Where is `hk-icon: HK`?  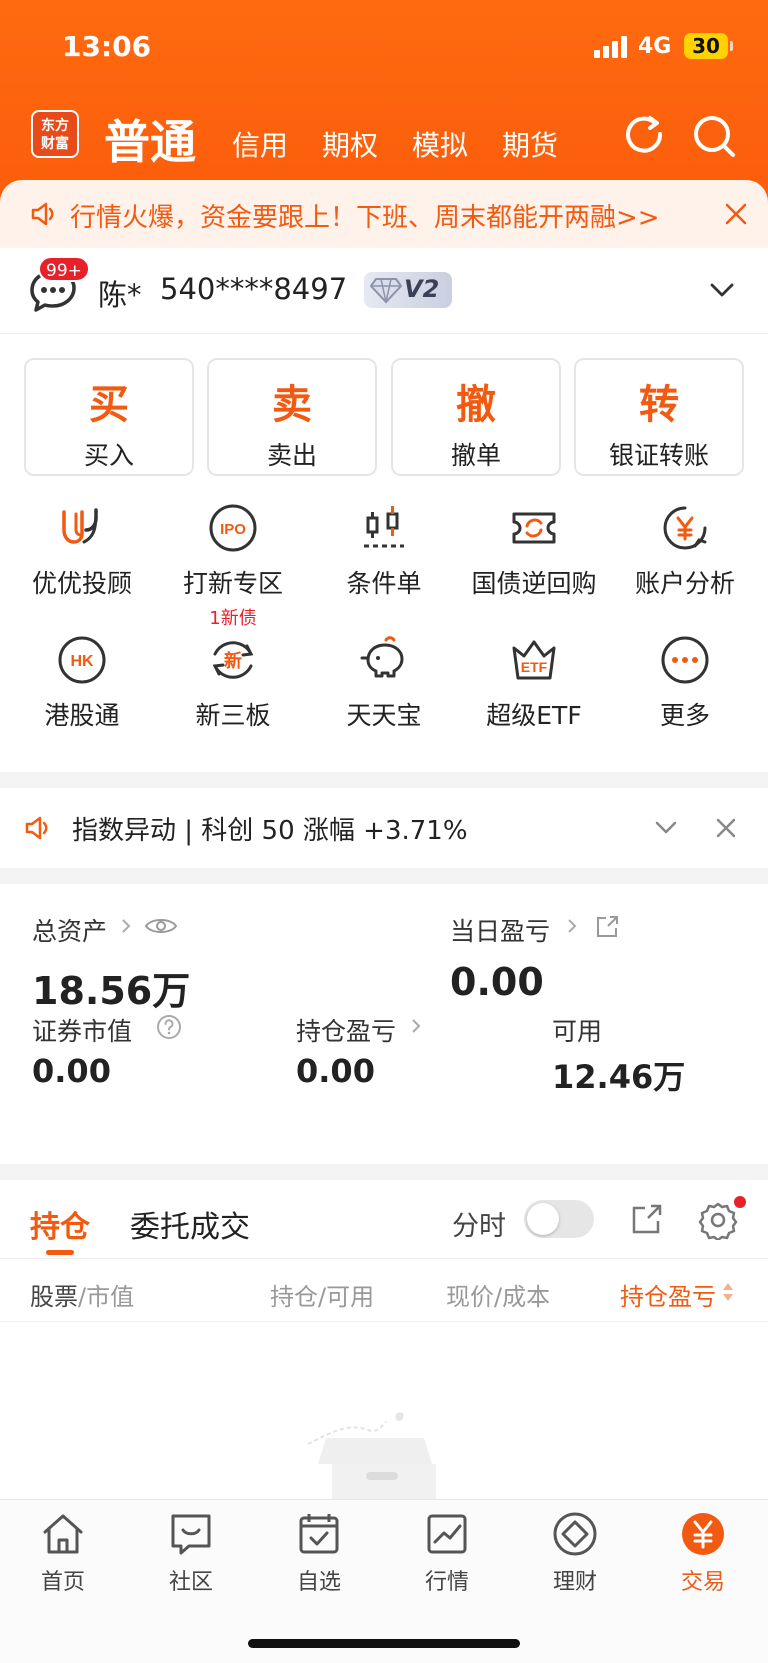 hk-icon: HK is located at coordinates (82, 660).